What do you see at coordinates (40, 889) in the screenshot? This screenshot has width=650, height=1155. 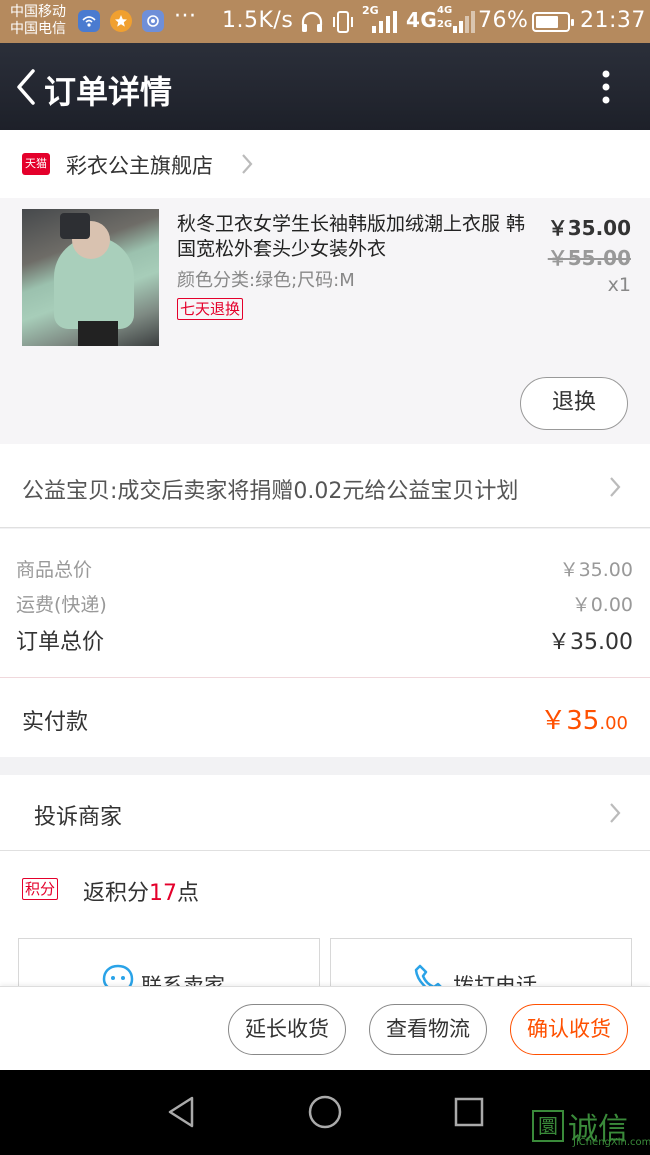 I see `points-badge: 积分` at bounding box center [40, 889].